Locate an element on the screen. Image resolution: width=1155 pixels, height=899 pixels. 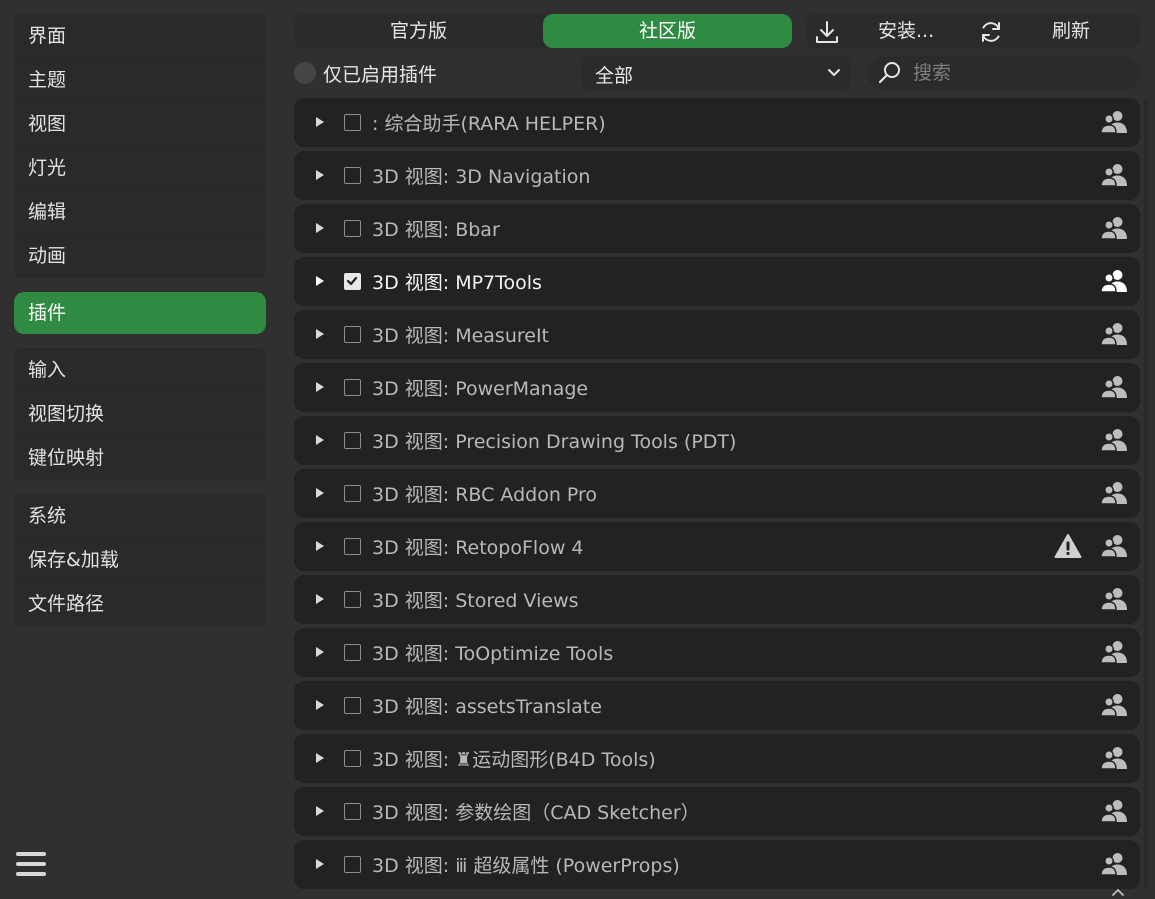
addon-row: 3D 视图: MP7Tools is located at coordinates (717, 281).